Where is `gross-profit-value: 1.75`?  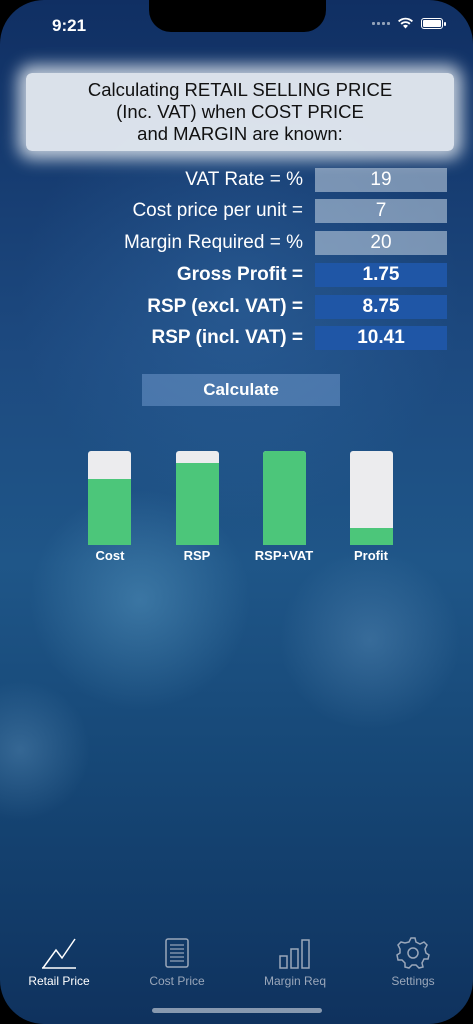
gross-profit-value: 1.75 is located at coordinates (381, 275).